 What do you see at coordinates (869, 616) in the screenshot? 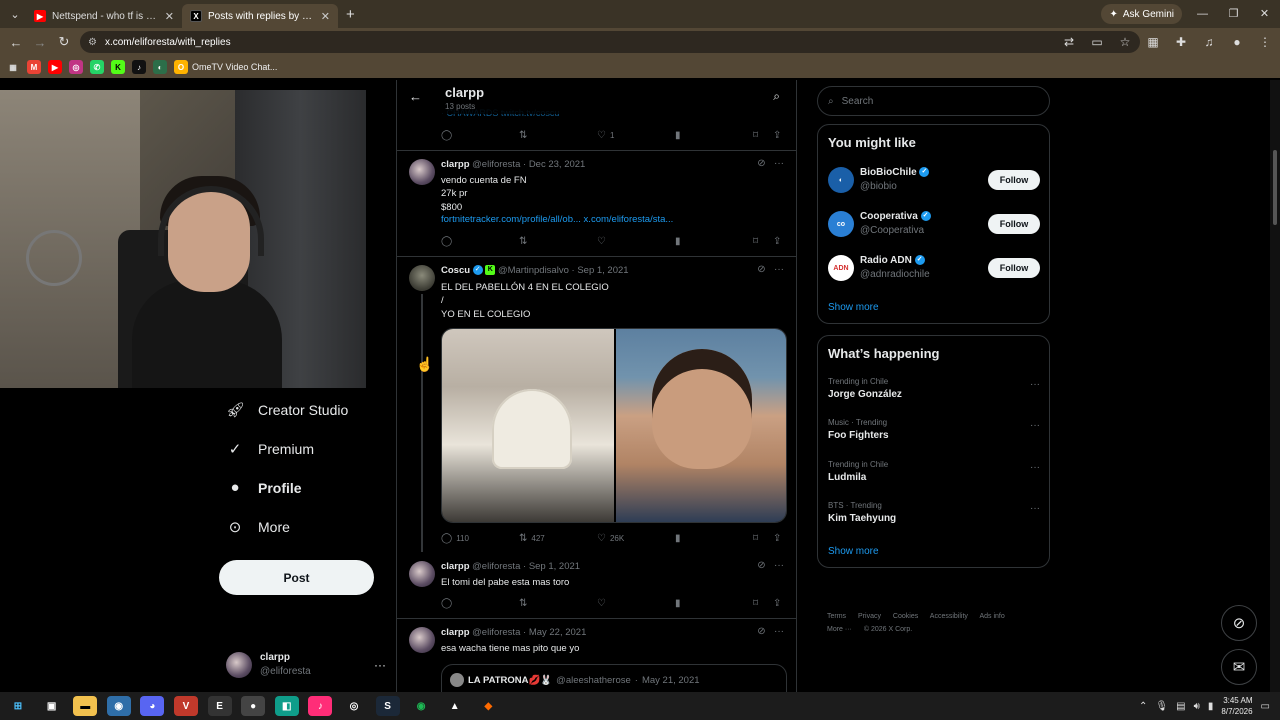
I see `footer-privacy: Privacy` at bounding box center [869, 616].